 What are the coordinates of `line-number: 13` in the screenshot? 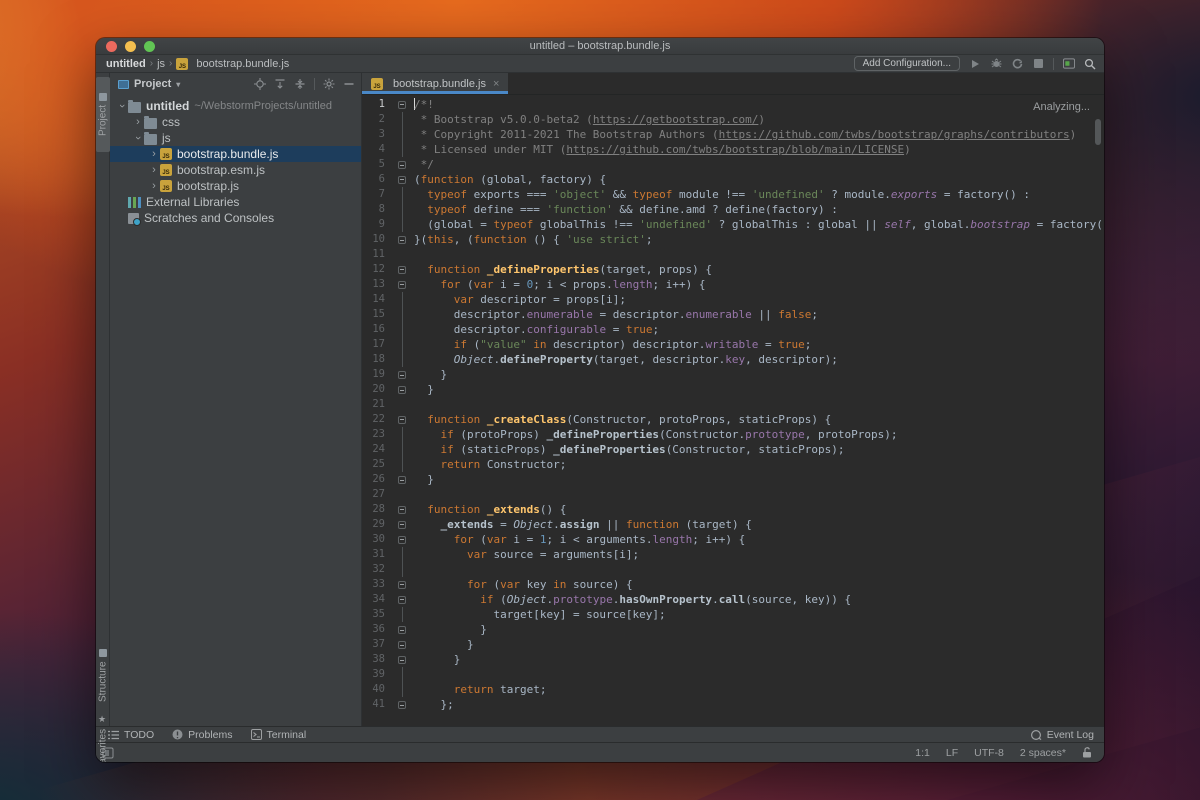 It's located at (378, 284).